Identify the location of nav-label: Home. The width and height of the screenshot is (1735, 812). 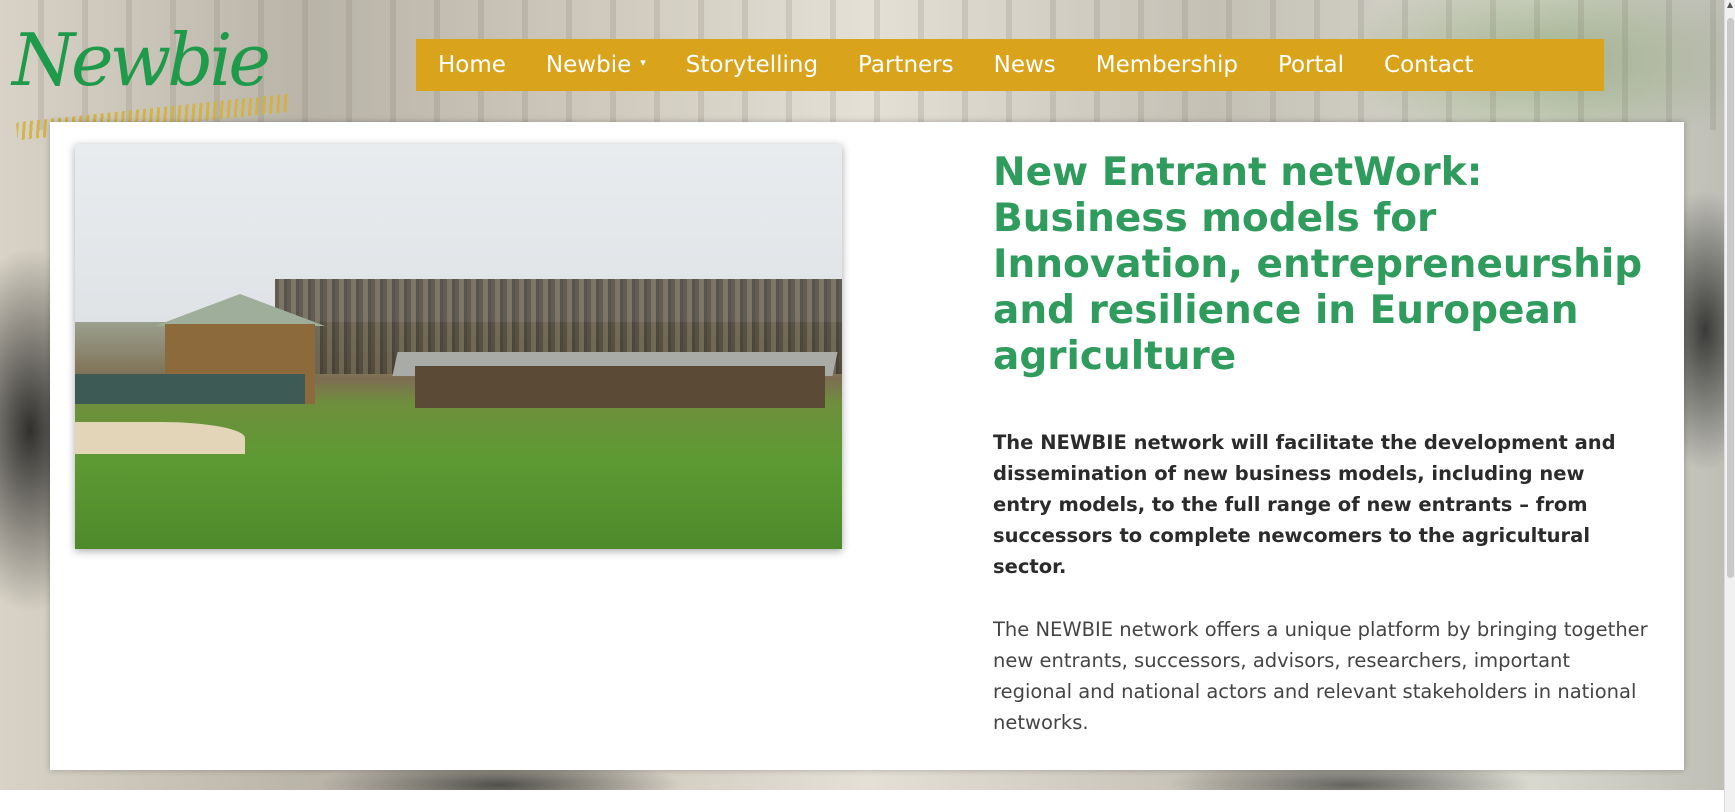
(472, 65).